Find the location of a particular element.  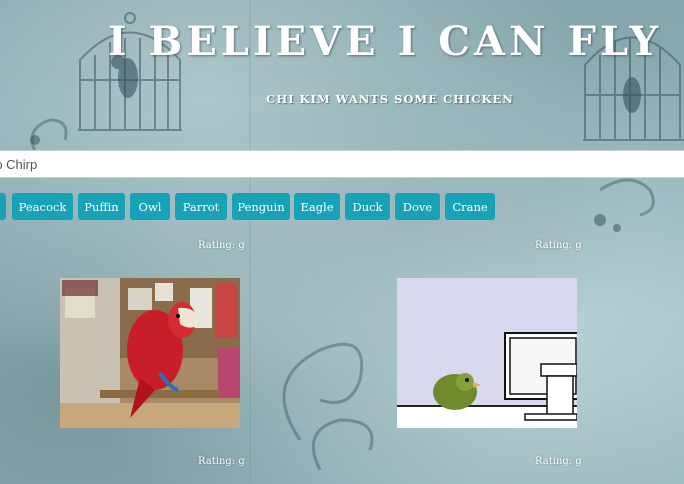

search-input is located at coordinates (342, 164).